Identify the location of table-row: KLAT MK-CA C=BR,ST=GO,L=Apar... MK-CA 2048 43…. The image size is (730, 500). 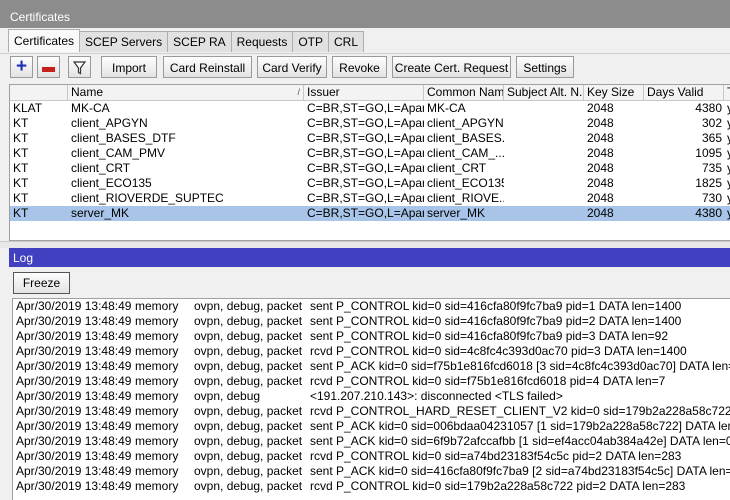
(370, 108).